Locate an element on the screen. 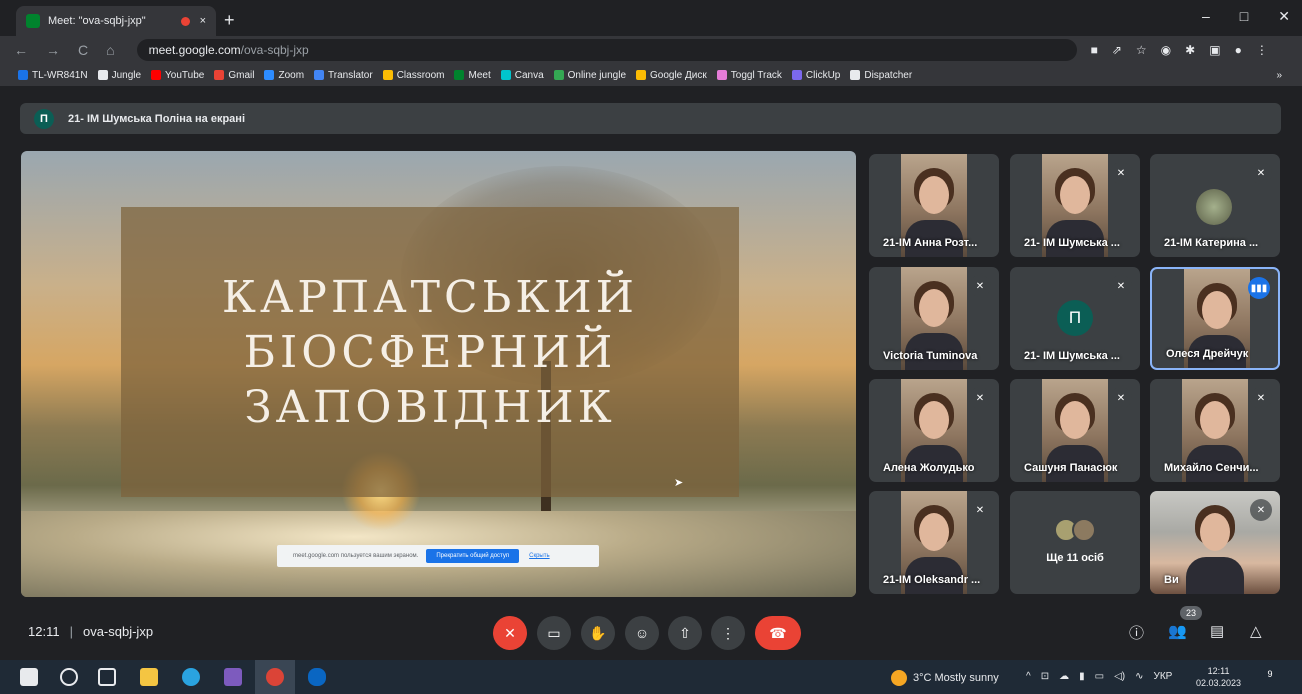 The image size is (1302, 694). bookmark-label: Online jungle is located at coordinates (596, 75).